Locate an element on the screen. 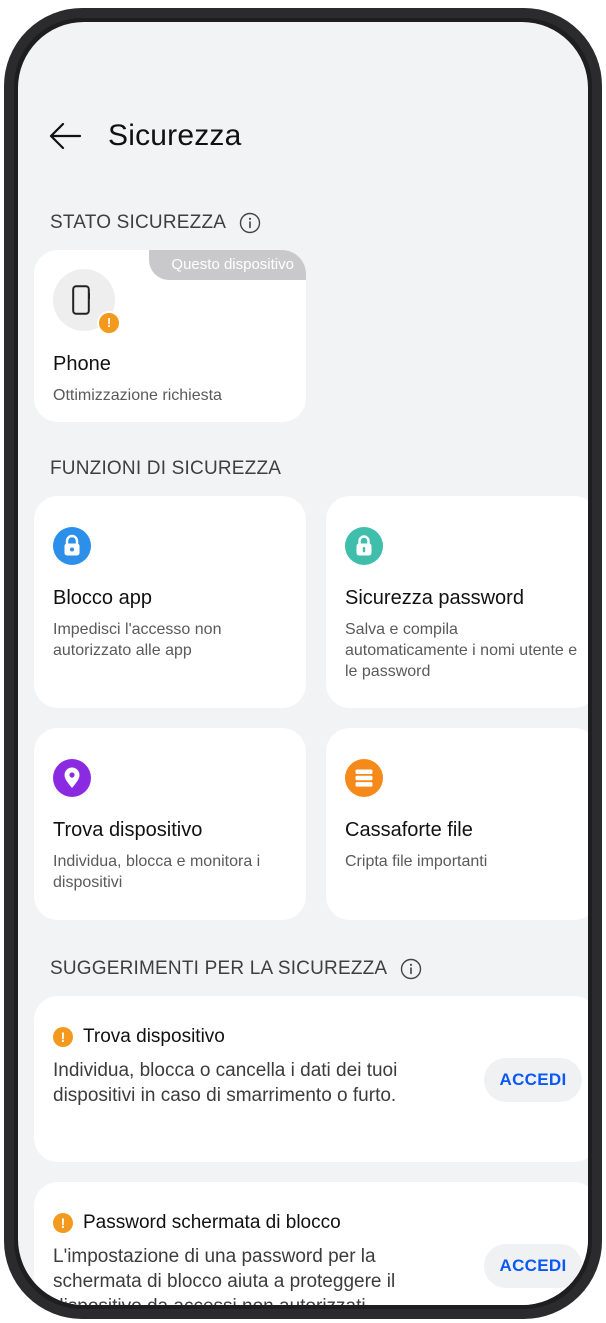 This screenshot has height=1323, width=606. section-header-suggestions: SUGGERIMENTI PER LA SICUREZZA is located at coordinates (236, 969).